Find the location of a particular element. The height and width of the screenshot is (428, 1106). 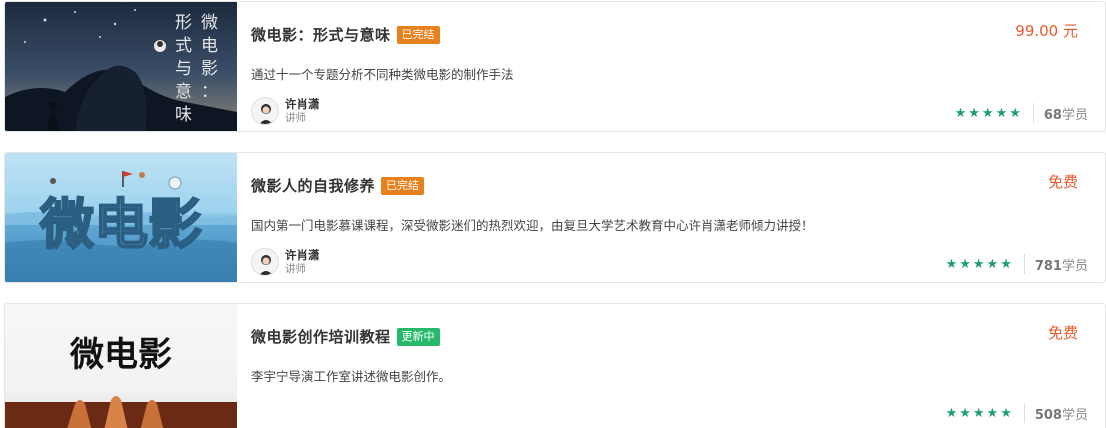

course-stats: ★ ★ ★ ★ ★ 781学员 is located at coordinates (1017, 264).